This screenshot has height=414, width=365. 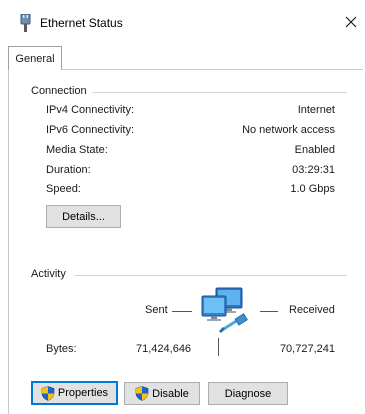 What do you see at coordinates (182, 311) in the screenshot?
I see `sent-dash` at bounding box center [182, 311].